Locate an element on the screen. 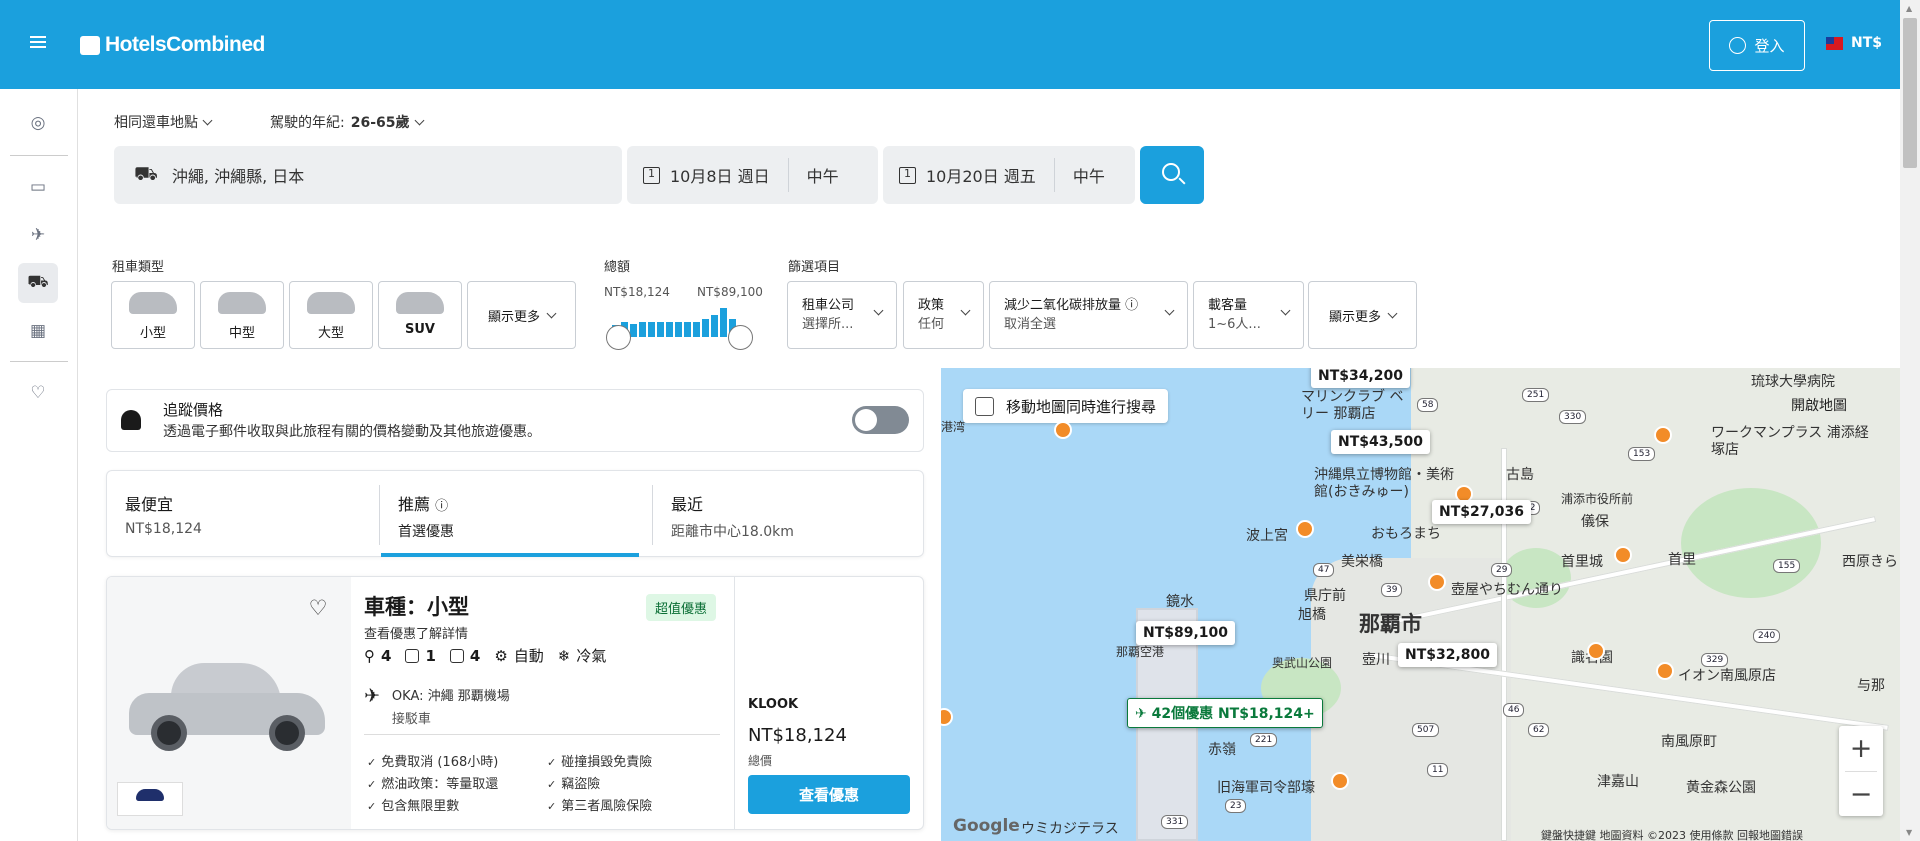  map-place-label: 黄金森公園 is located at coordinates (1721, 788).